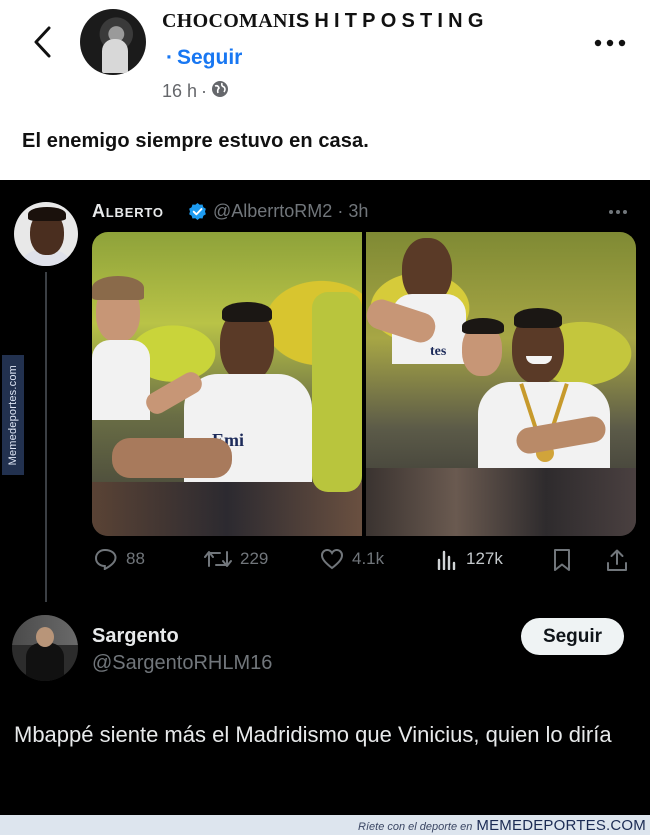  I want to click on footer-tagline: Ríete con el deporte en, so click(415, 827).